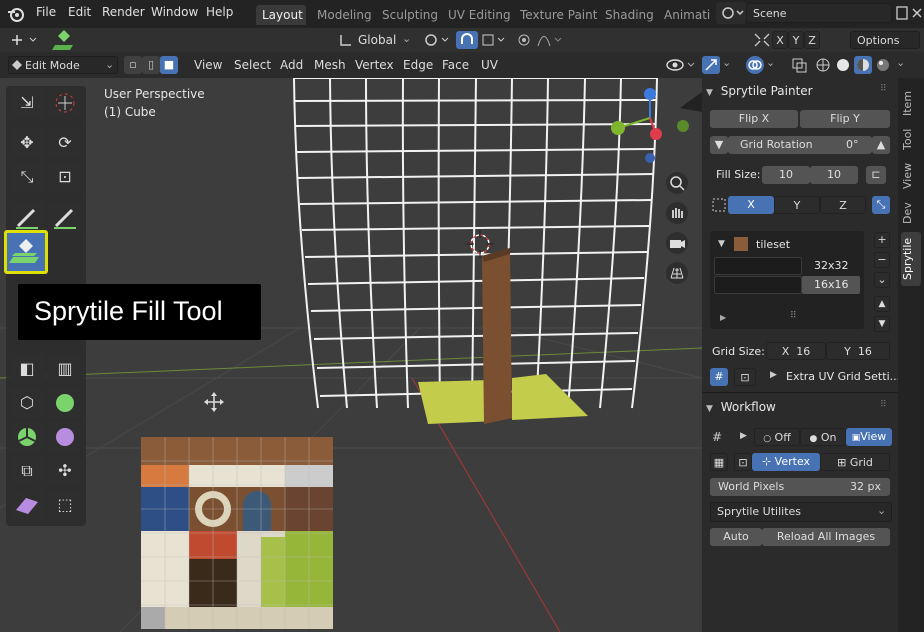  I want to click on tileset-list: ▼ tileset 32x32 16x16 ▶ ⠿, so click(787, 280).